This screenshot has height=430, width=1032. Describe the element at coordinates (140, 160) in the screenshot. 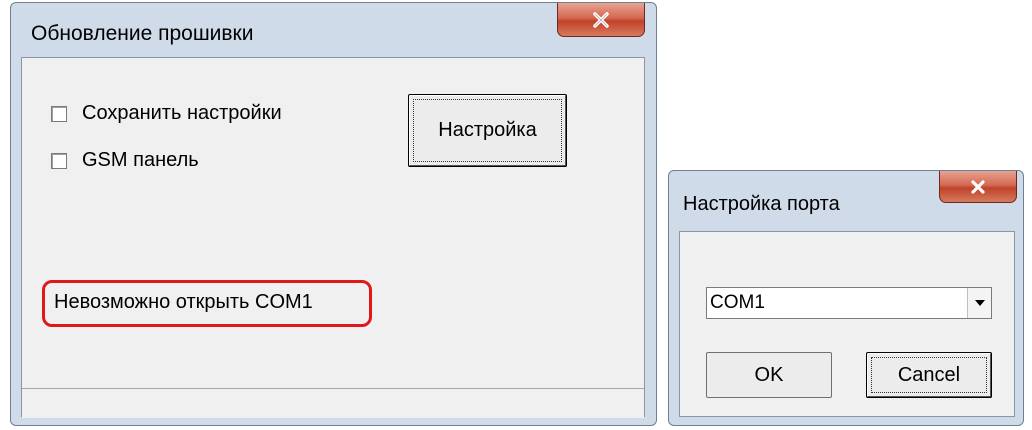

I see `gsm-panel-label: GSM панель` at that location.